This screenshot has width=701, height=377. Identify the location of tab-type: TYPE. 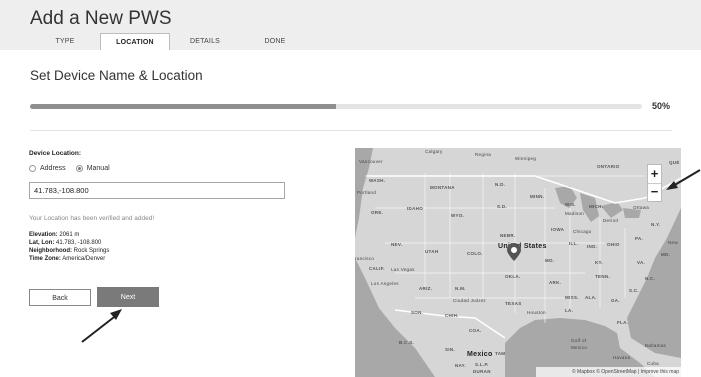
(65, 41).